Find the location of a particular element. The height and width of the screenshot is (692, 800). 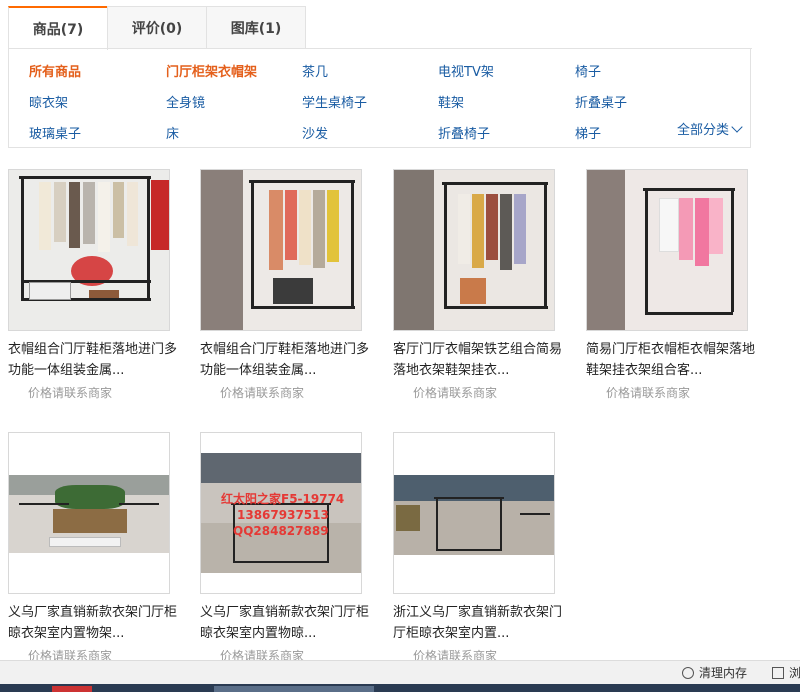

image-watermark-line2: 13867937513 is located at coordinates (283, 515).